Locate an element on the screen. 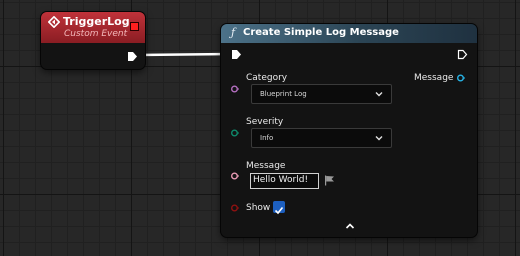 This screenshot has width=520, height=256. event-node-header: TriggerLog Custom Event is located at coordinates (93, 27).